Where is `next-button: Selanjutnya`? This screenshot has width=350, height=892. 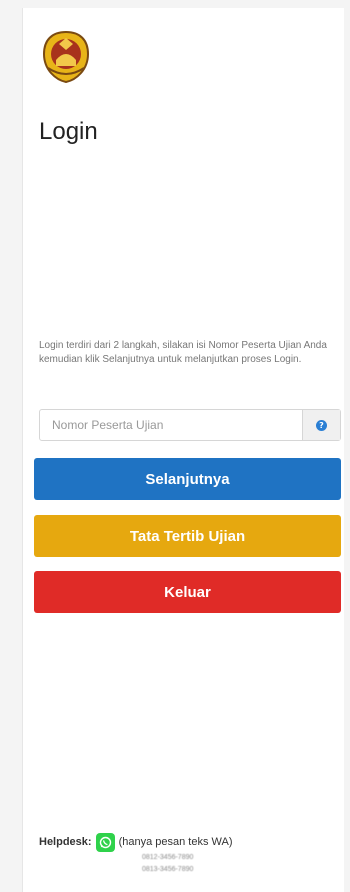
next-button: Selanjutnya is located at coordinates (187, 479).